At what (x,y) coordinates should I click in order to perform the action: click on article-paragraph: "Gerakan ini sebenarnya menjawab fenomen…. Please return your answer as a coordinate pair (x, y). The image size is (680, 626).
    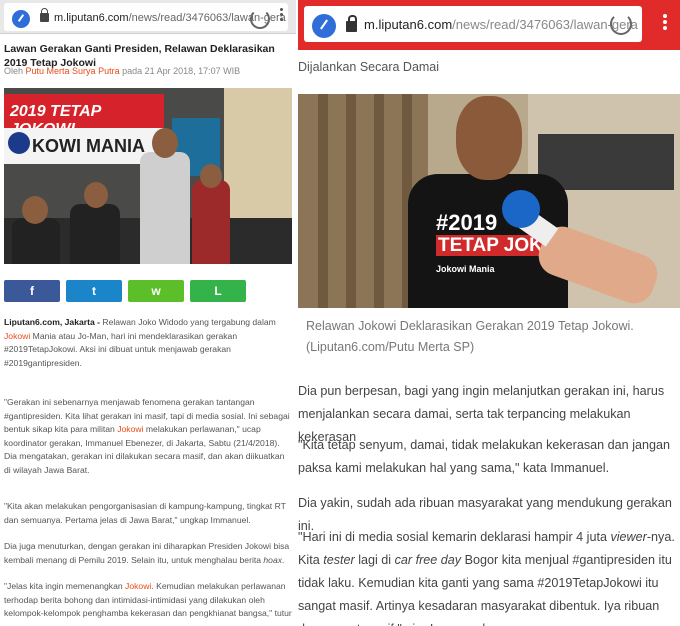
    Looking at the image, I should click on (147, 436).